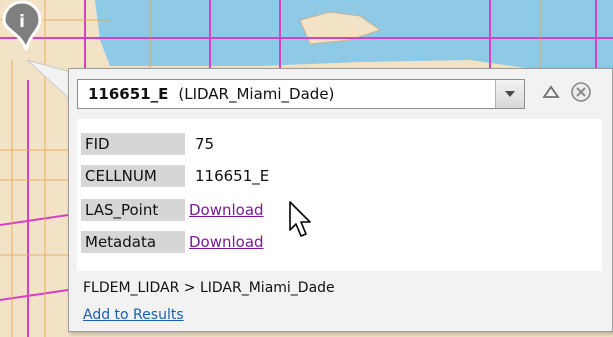 The image size is (613, 337). I want to click on attr-key: Metadata, so click(133, 242).